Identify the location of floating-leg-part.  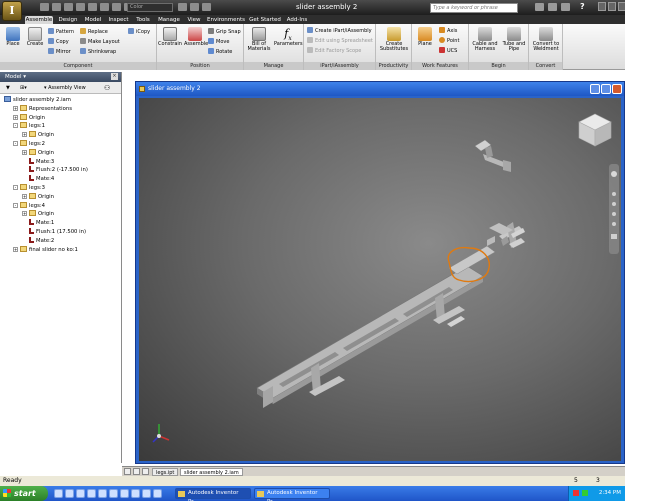
(492, 155).